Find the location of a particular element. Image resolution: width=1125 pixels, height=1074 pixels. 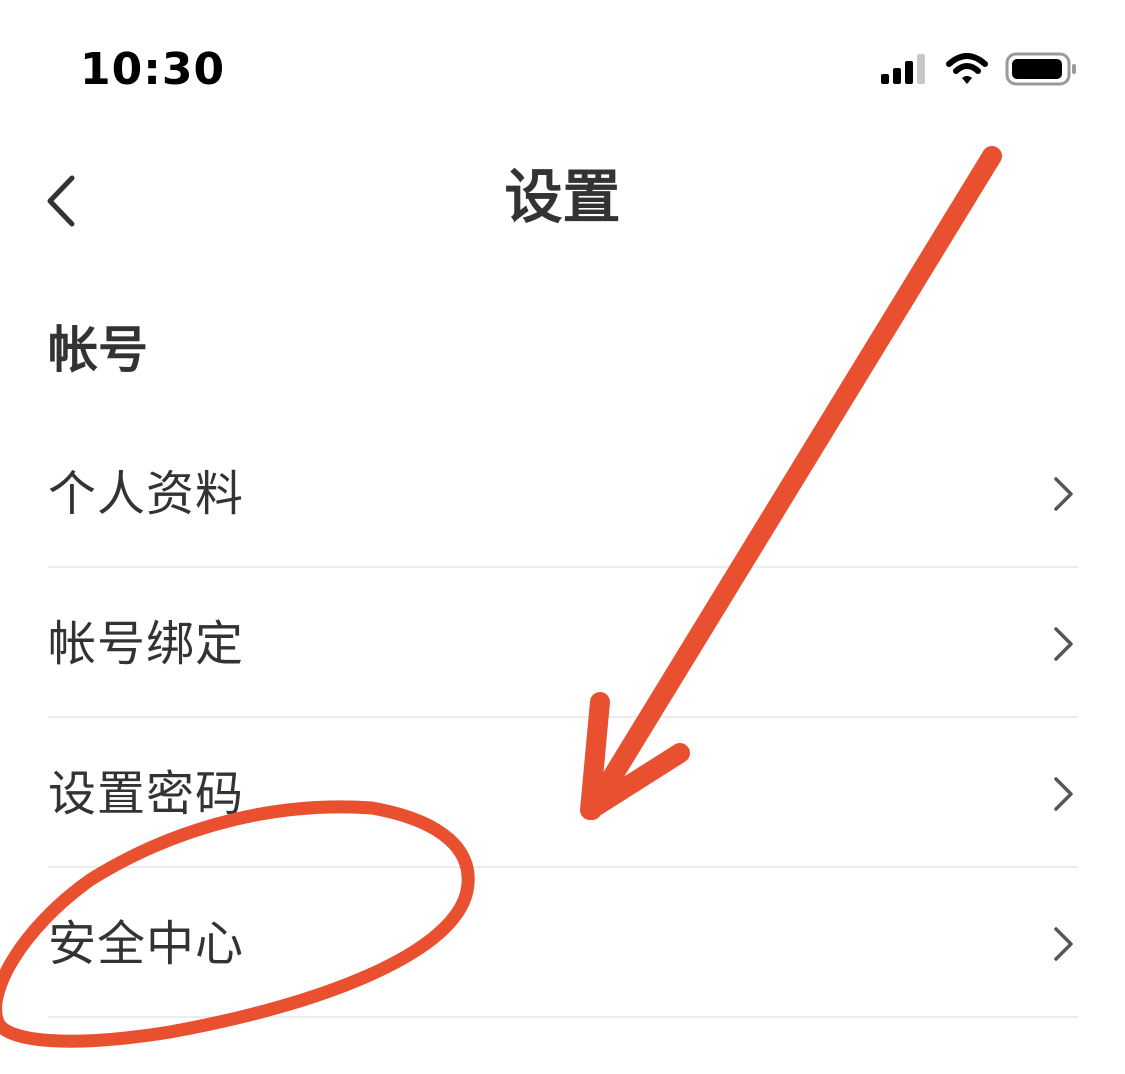

status-icons is located at coordinates (981, 70).